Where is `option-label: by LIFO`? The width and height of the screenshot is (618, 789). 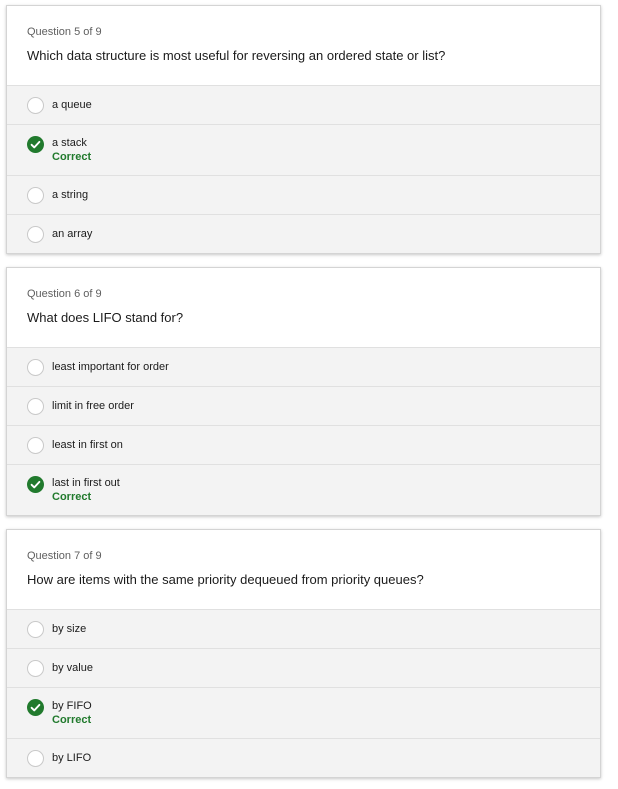 option-label: by LIFO is located at coordinates (72, 757).